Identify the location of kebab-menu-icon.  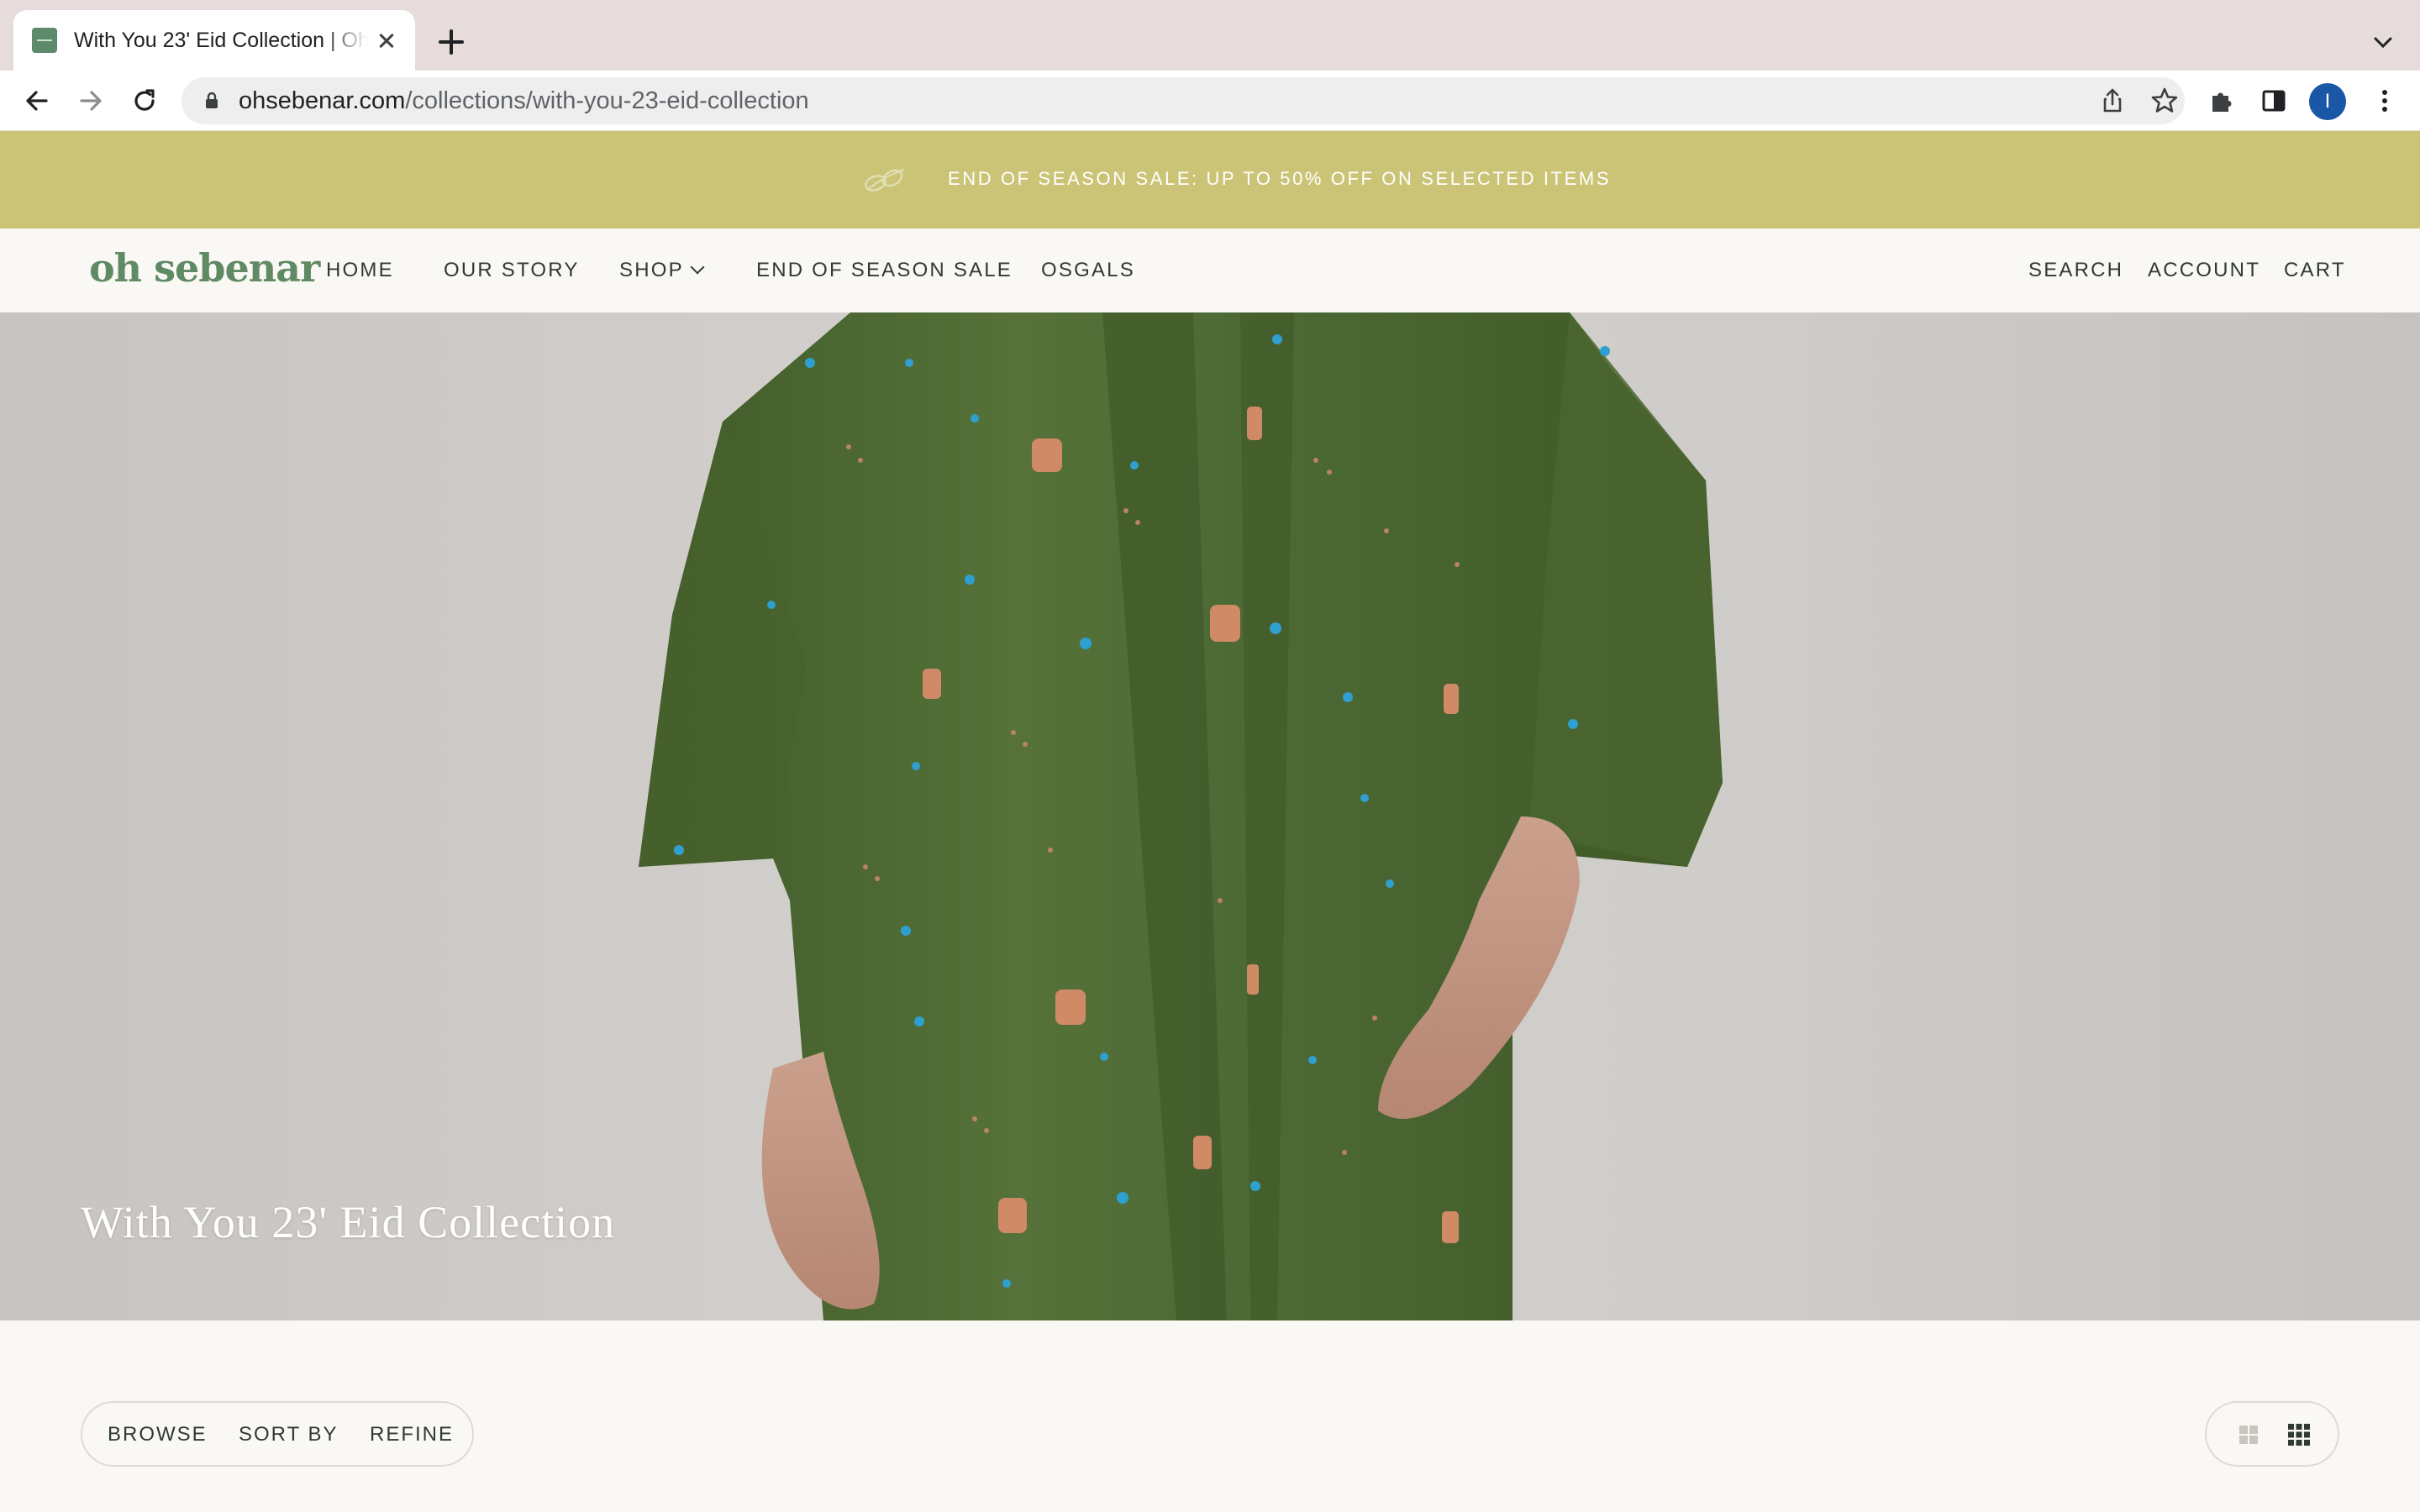
(2385, 101).